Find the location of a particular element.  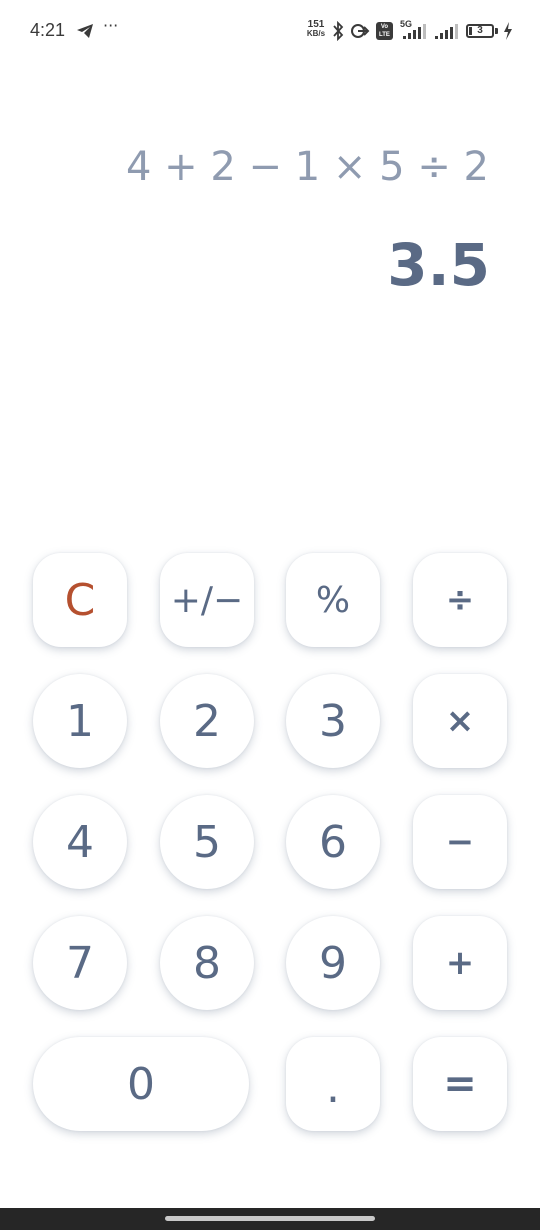

plus-button: + is located at coordinates (460, 963).